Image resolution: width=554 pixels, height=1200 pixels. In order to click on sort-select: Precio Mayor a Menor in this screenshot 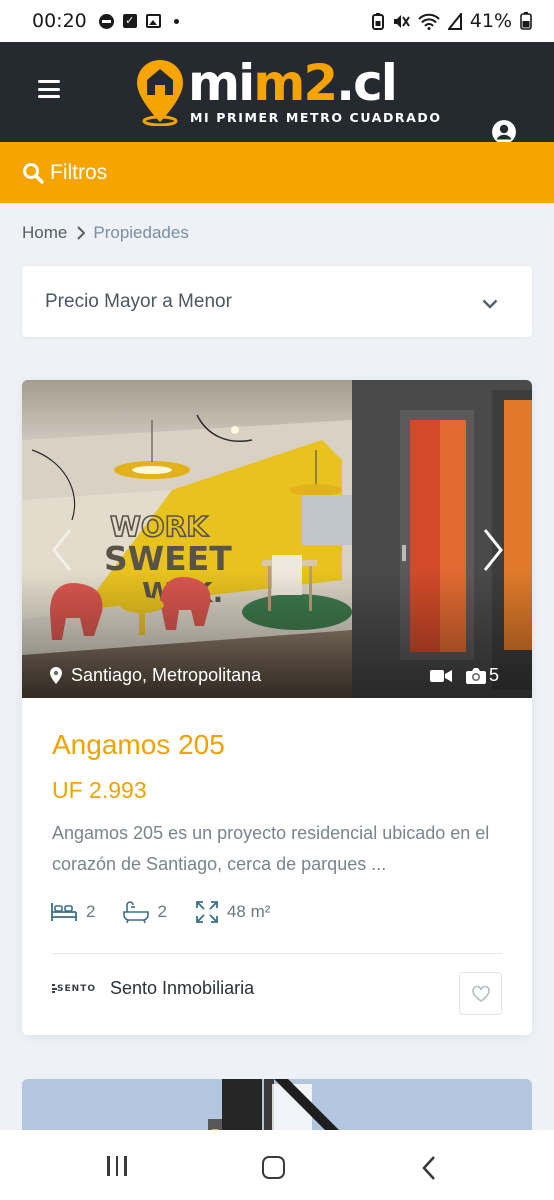, I will do `click(277, 301)`.